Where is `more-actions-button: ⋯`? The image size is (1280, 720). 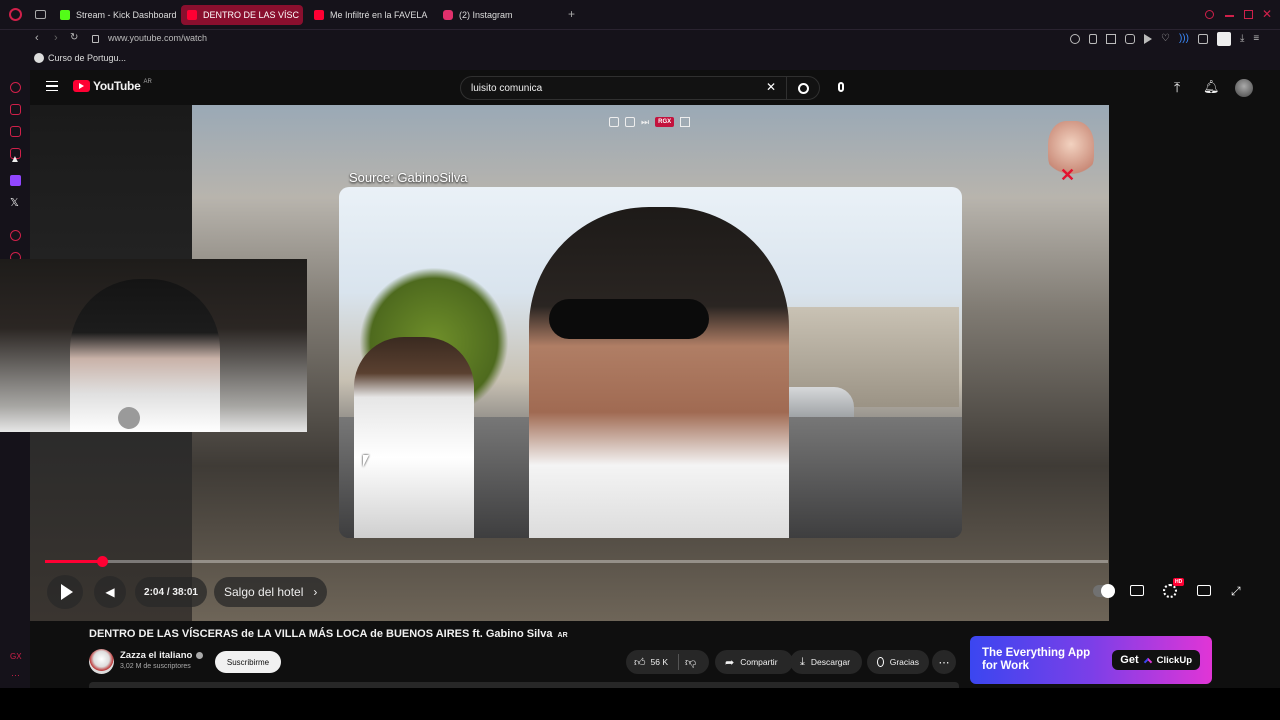
more-actions-button: ⋯ is located at coordinates (944, 662).